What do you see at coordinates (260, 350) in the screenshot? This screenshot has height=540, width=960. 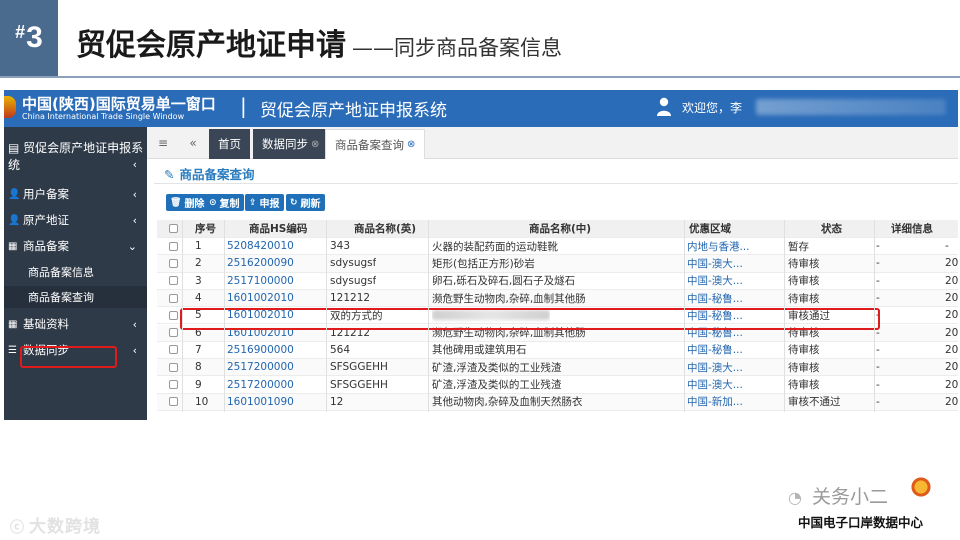 I see `cell-hs: 2516900000` at bounding box center [260, 350].